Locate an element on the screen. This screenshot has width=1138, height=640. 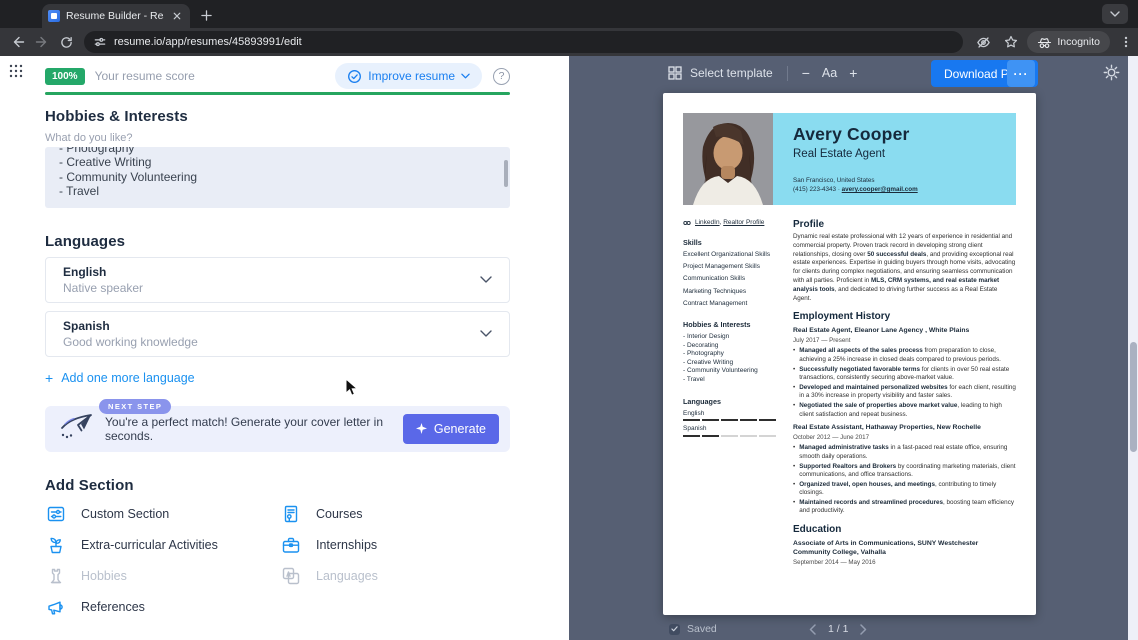
scrollbar-thumb is located at coordinates (1133, 397).